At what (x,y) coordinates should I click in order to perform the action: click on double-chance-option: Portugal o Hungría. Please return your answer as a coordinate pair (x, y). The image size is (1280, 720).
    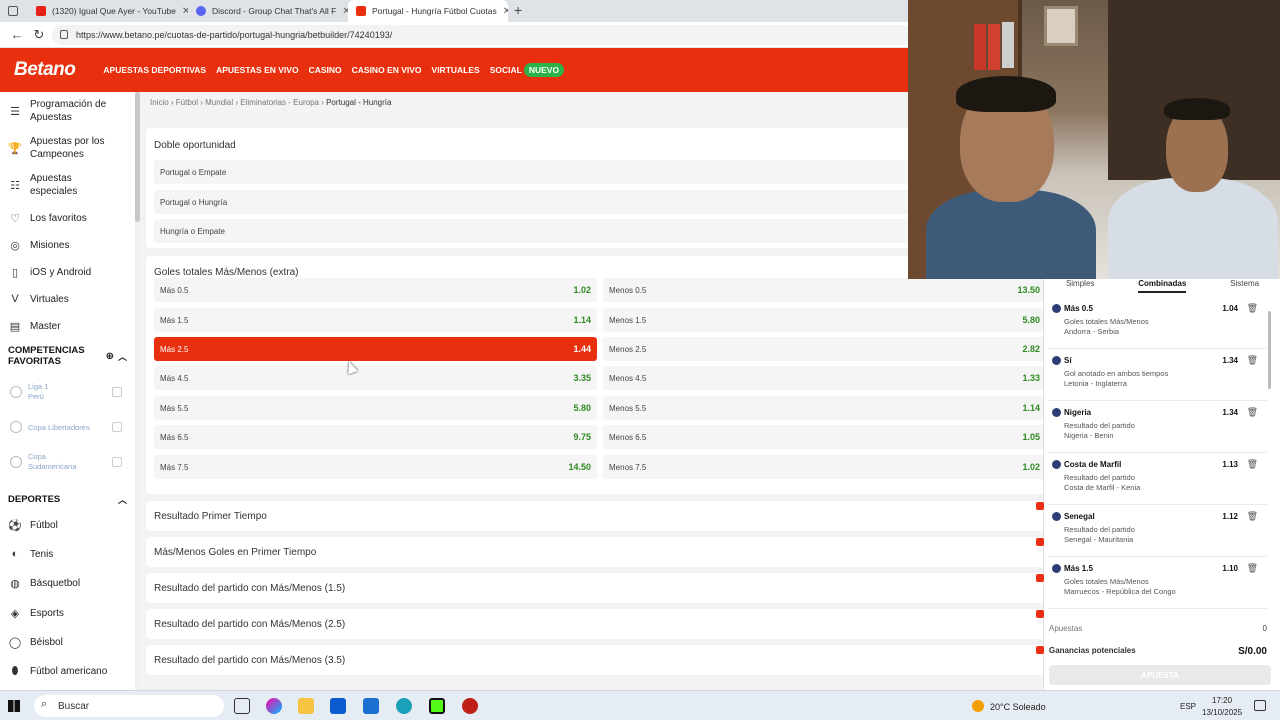
    Looking at the image, I should click on (534, 202).